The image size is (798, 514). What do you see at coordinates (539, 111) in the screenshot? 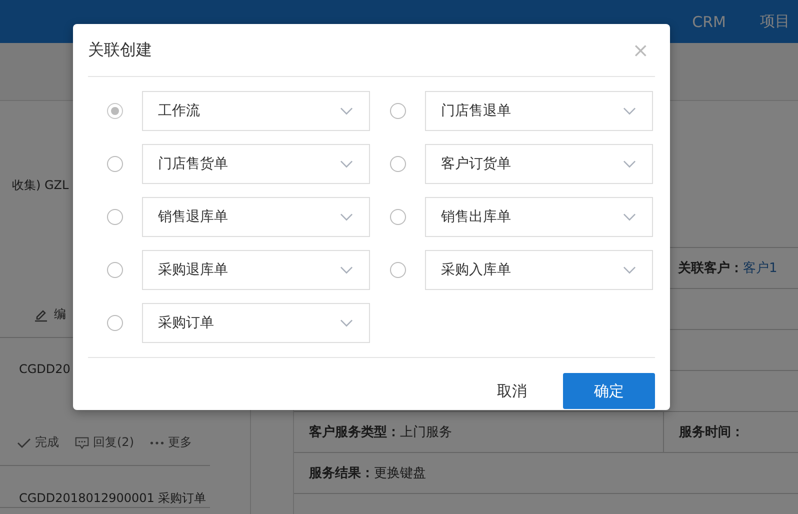
I see `select-field: 门店售退单` at bounding box center [539, 111].